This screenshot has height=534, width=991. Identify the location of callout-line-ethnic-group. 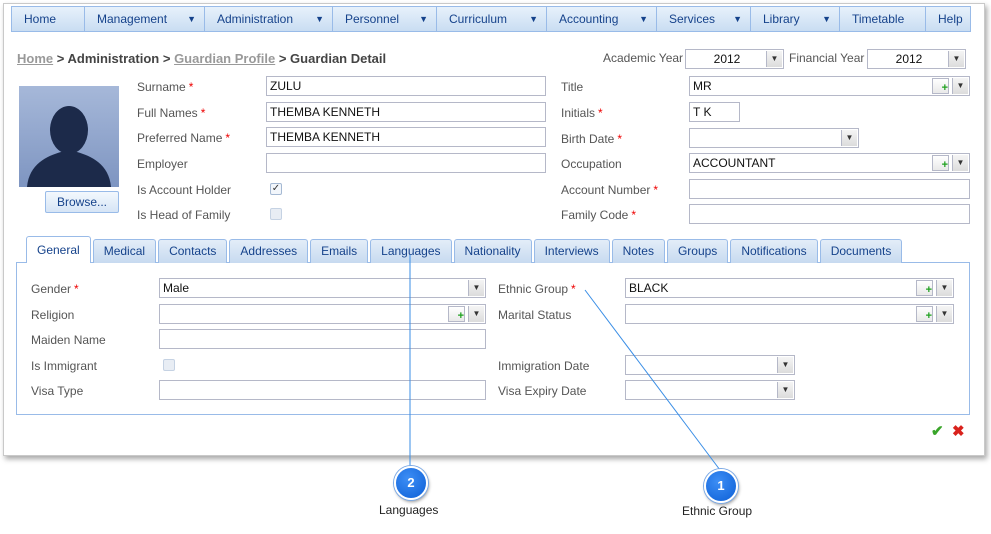
(652, 380).